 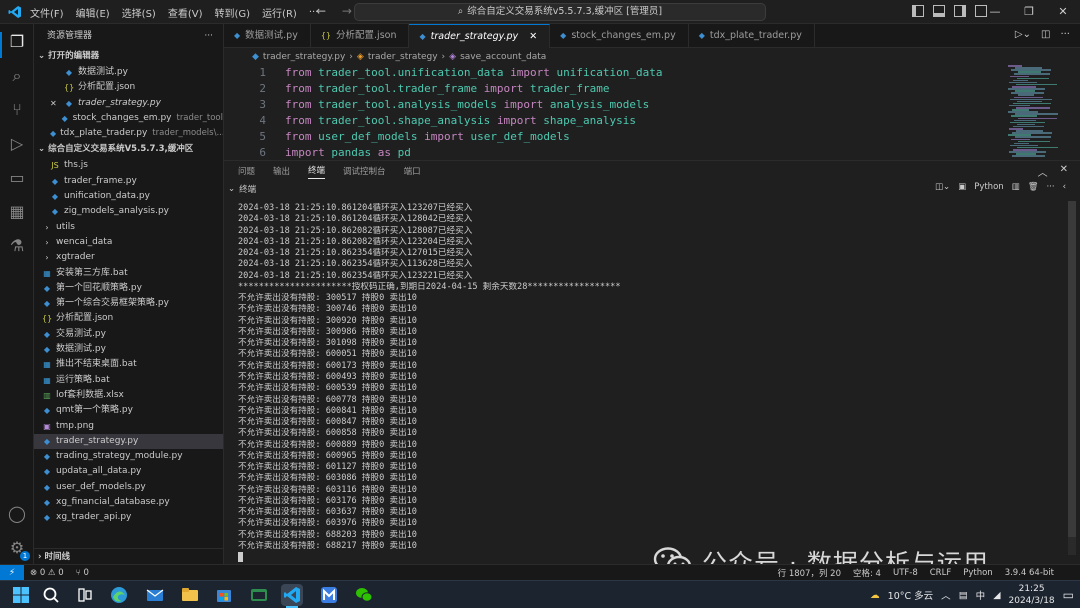 What do you see at coordinates (1068, 595) in the screenshot?
I see `notification-icon: ▭` at bounding box center [1068, 595].